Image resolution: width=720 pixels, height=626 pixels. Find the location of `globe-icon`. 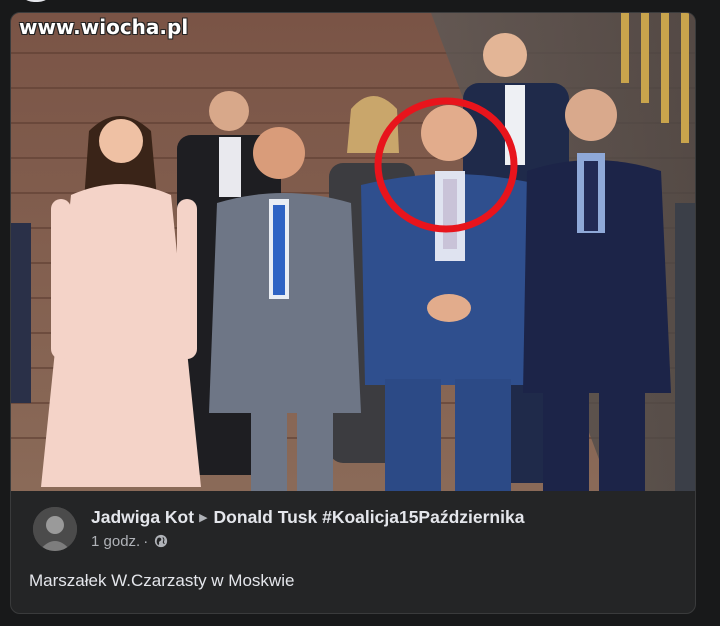

globe-icon is located at coordinates (161, 541).